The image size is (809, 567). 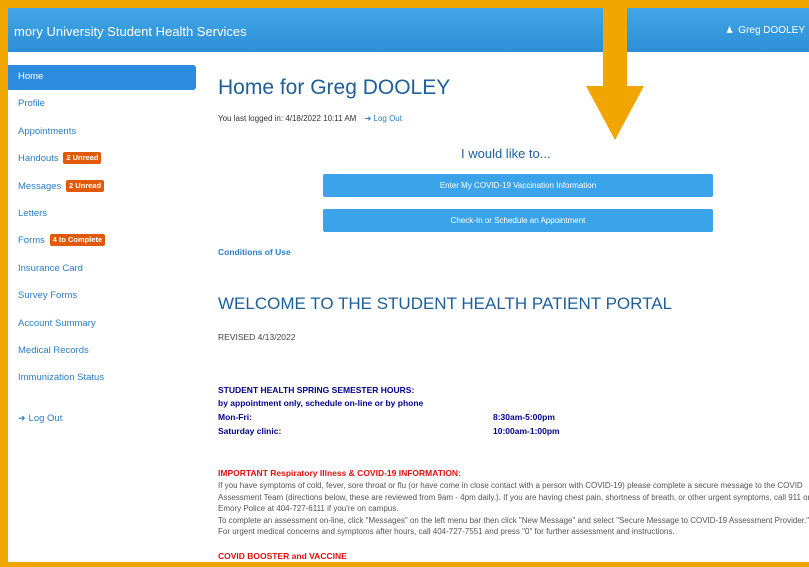 I want to click on sidebar-item-label: Immunization Status, so click(x=61, y=378).